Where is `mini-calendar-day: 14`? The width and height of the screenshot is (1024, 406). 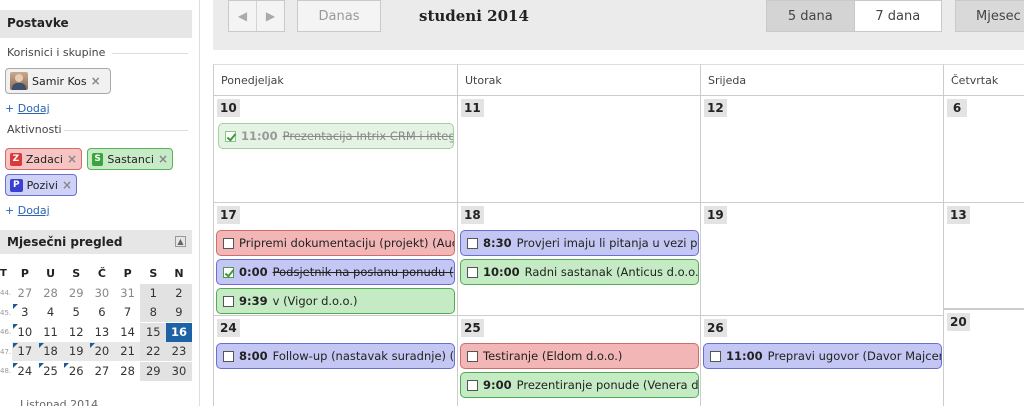 mini-calendar-day: 14 is located at coordinates (128, 332).